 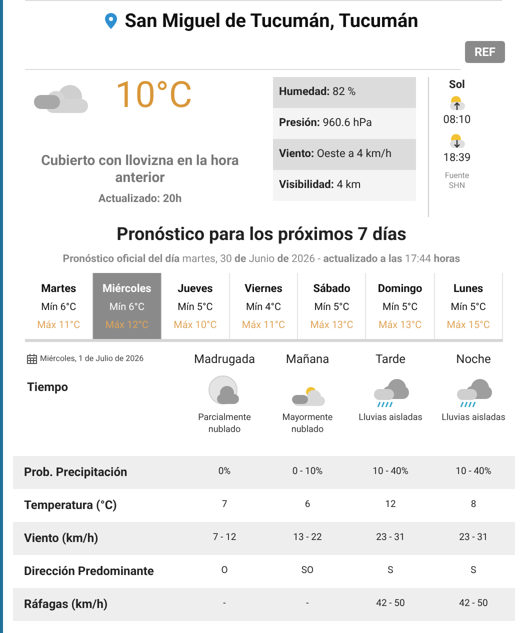 What do you see at coordinates (61, 539) in the screenshot?
I see `row-label: Viento (km/h)` at bounding box center [61, 539].